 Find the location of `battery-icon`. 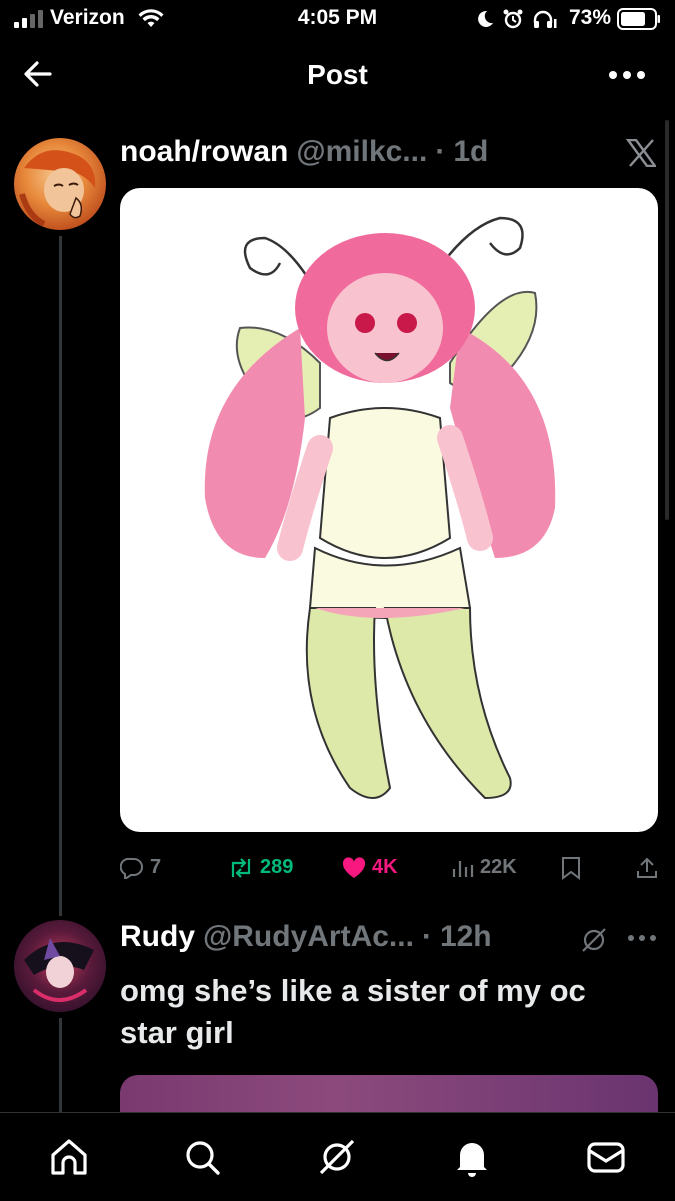

battery-icon is located at coordinates (638, 19).